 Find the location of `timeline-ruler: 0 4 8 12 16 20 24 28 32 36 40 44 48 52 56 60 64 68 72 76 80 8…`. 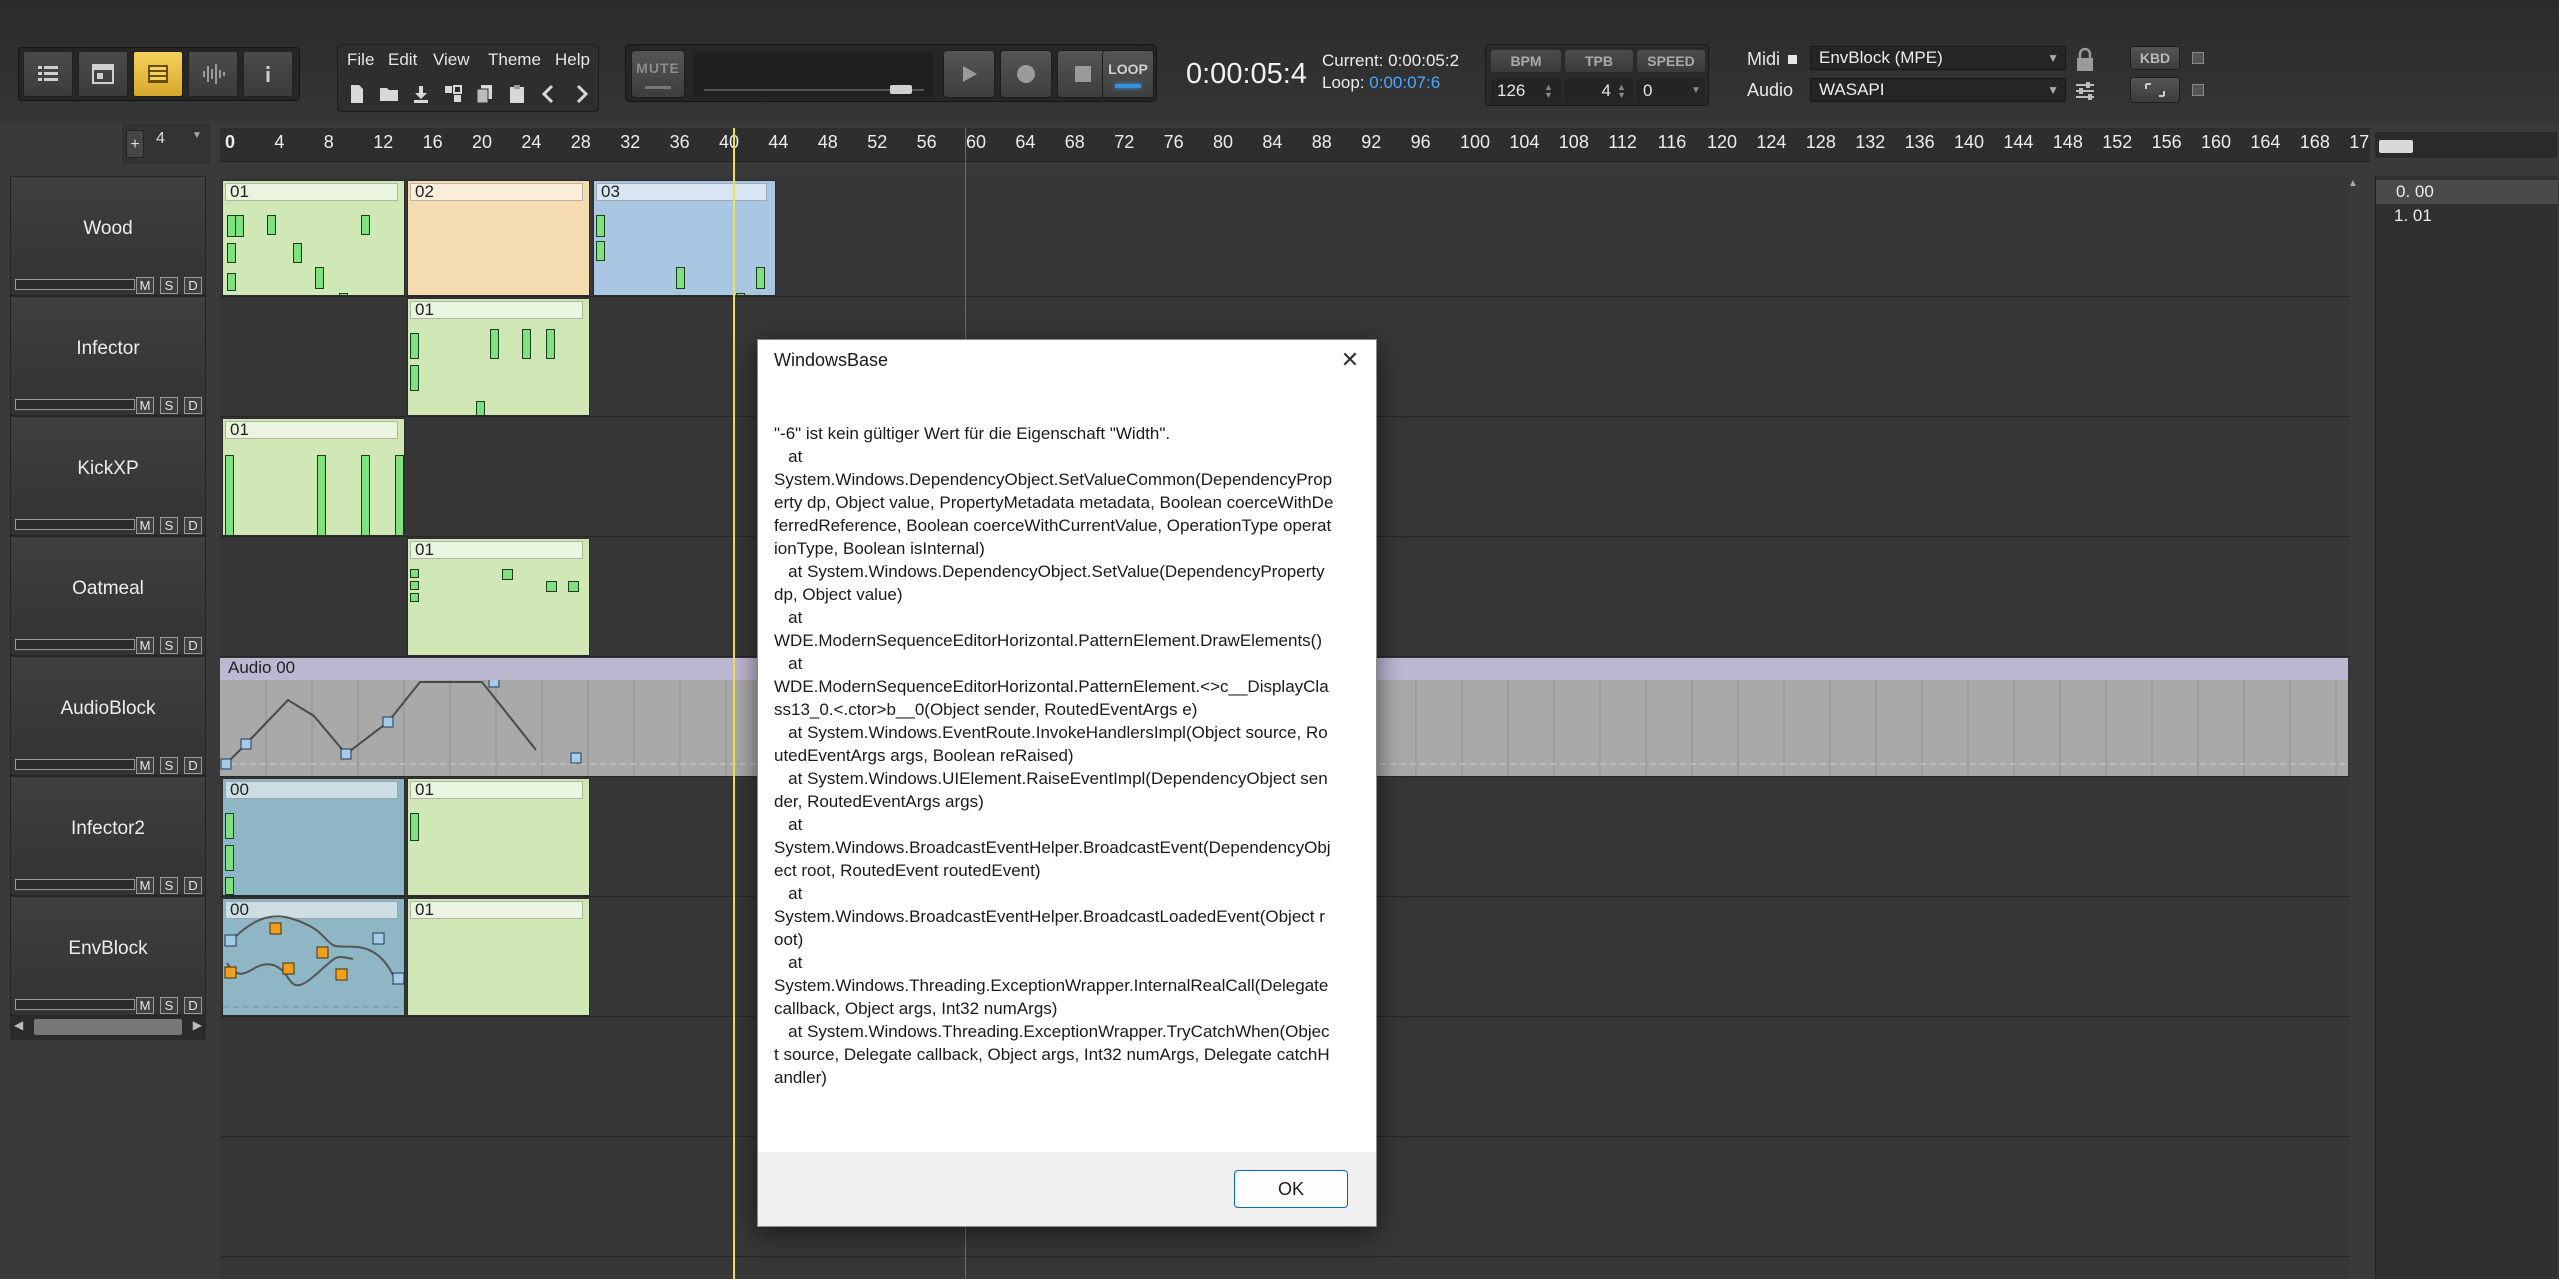

timeline-ruler: 0 4 8 12 16 20 24 28 32 36 40 44 48 52 56 60 64 68 72 76 80 8… is located at coordinates (1295, 145).